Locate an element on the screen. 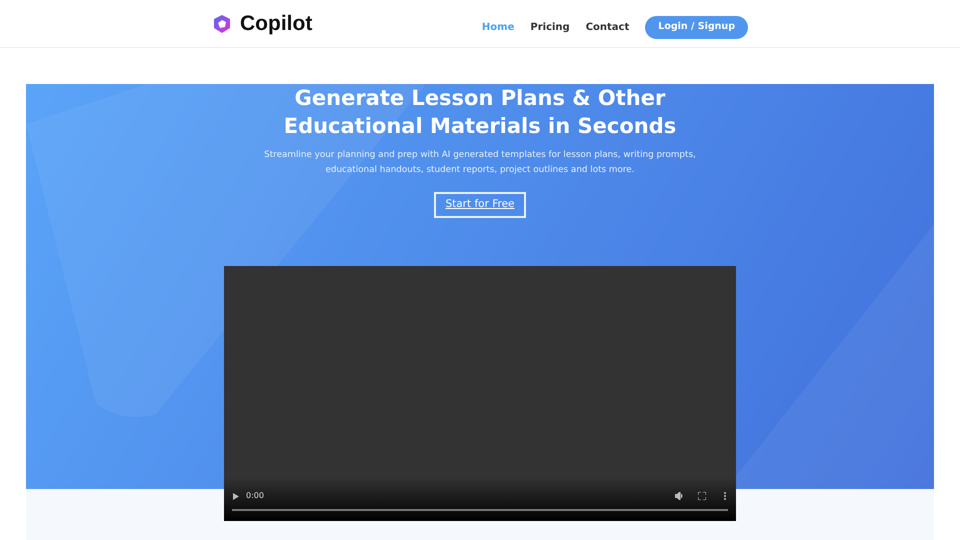 The height and width of the screenshot is (540, 960). hero-subtitle: Streamline your planning and prep with AI generated templates for lesson plans, writing prompts, educational handouts, student reports, project outlines and lots more. is located at coordinates (480, 163).